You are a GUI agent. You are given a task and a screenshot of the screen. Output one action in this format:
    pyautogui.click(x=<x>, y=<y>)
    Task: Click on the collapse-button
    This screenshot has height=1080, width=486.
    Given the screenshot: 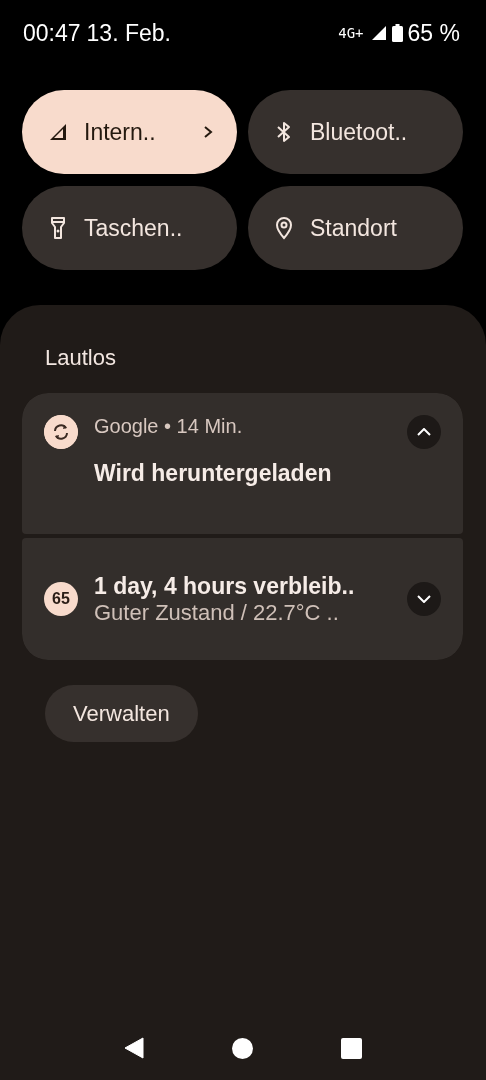 What is the action you would take?
    pyautogui.click(x=424, y=432)
    